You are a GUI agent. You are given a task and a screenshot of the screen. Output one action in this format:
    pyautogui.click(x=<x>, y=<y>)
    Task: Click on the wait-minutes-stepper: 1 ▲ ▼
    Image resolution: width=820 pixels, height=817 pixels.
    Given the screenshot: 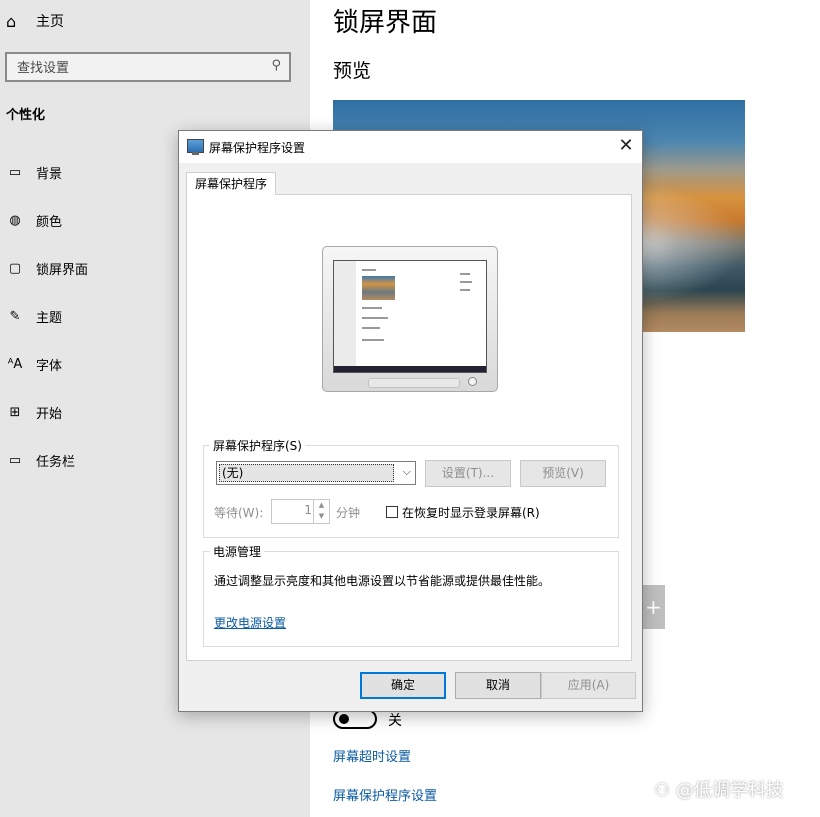 What is the action you would take?
    pyautogui.click(x=300, y=511)
    